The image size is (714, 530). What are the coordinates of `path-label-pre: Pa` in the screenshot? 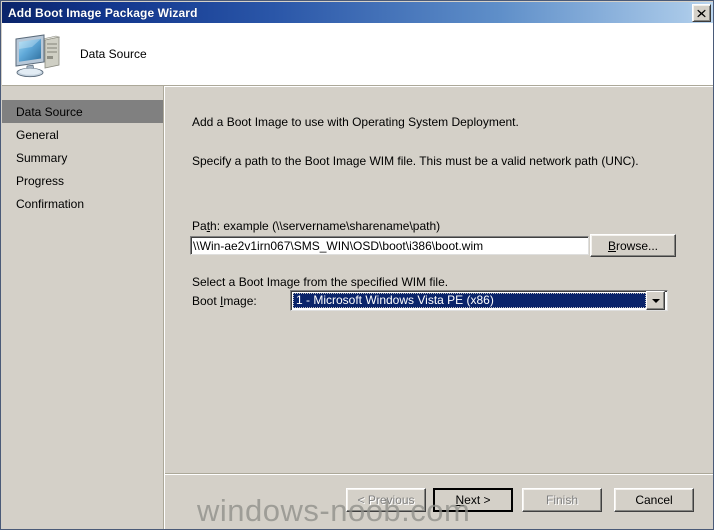 It's located at (199, 226).